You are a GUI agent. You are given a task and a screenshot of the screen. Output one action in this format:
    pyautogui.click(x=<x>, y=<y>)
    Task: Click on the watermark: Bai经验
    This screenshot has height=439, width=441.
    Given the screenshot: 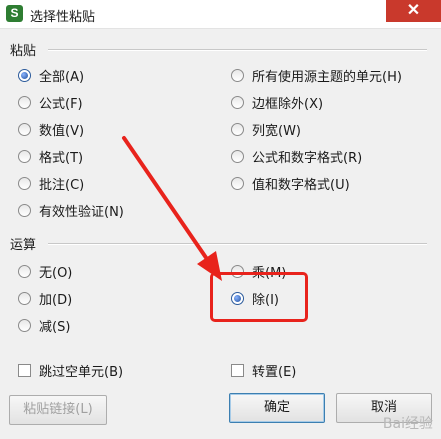 What is the action you would take?
    pyautogui.click(x=407, y=424)
    